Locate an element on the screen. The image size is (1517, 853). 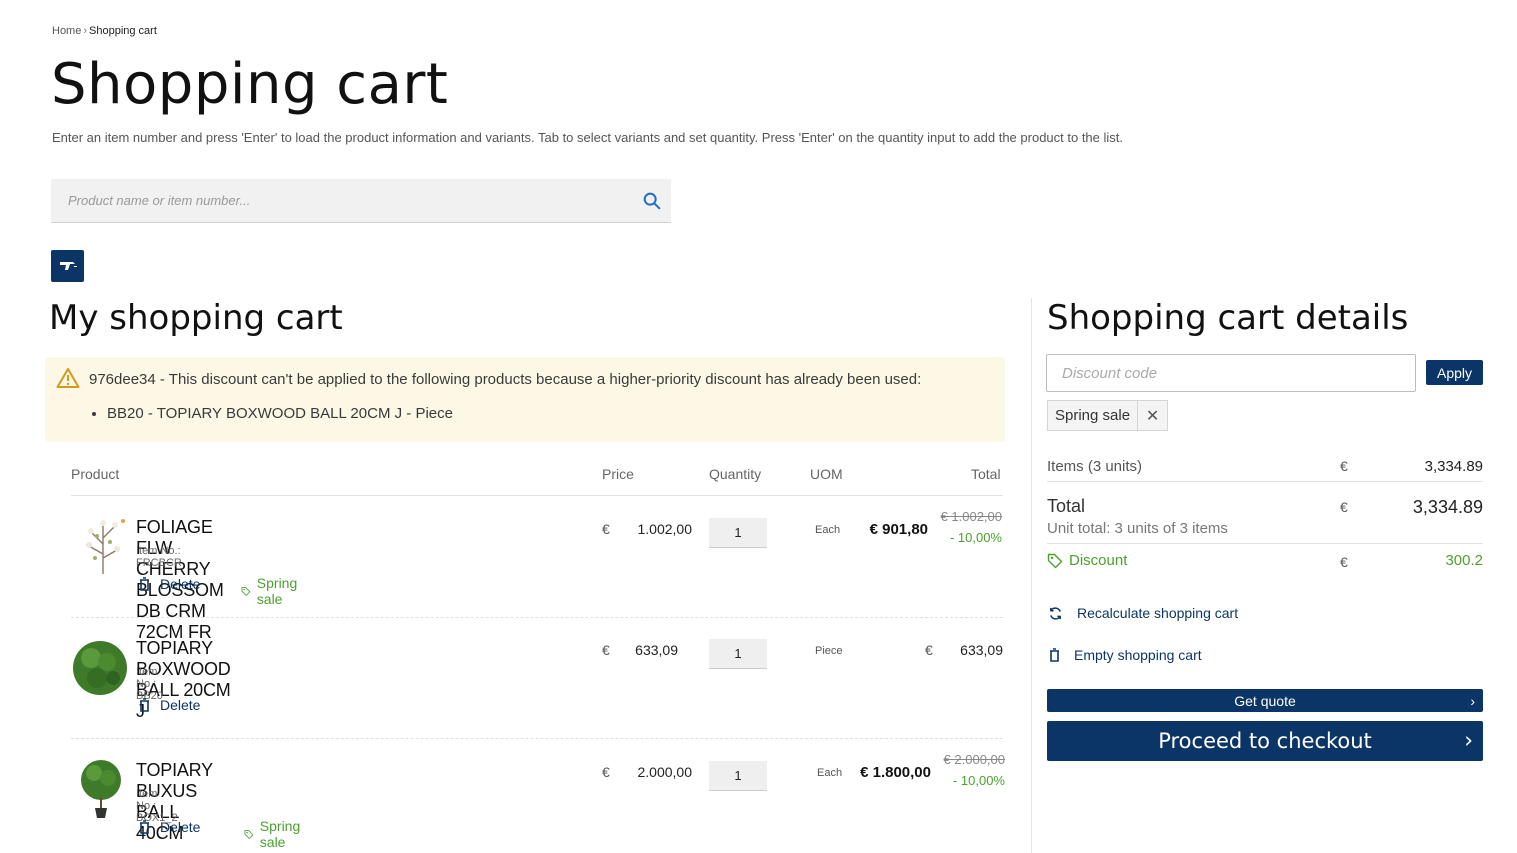
column-header-product: Product is located at coordinates (95, 474).